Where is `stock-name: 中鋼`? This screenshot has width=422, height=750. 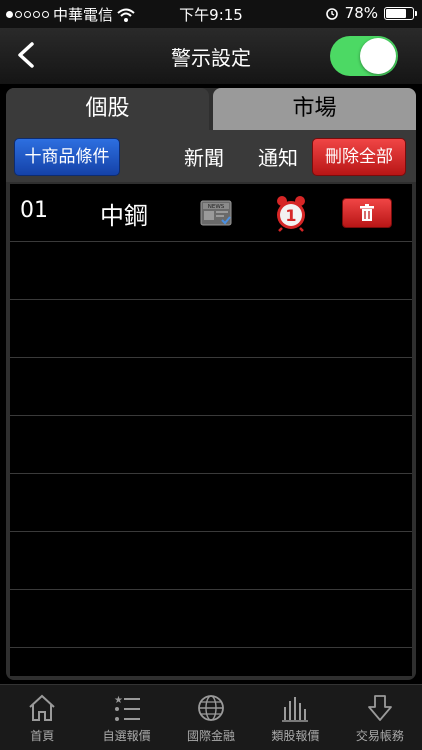
stock-name: 中鋼 is located at coordinates (124, 216).